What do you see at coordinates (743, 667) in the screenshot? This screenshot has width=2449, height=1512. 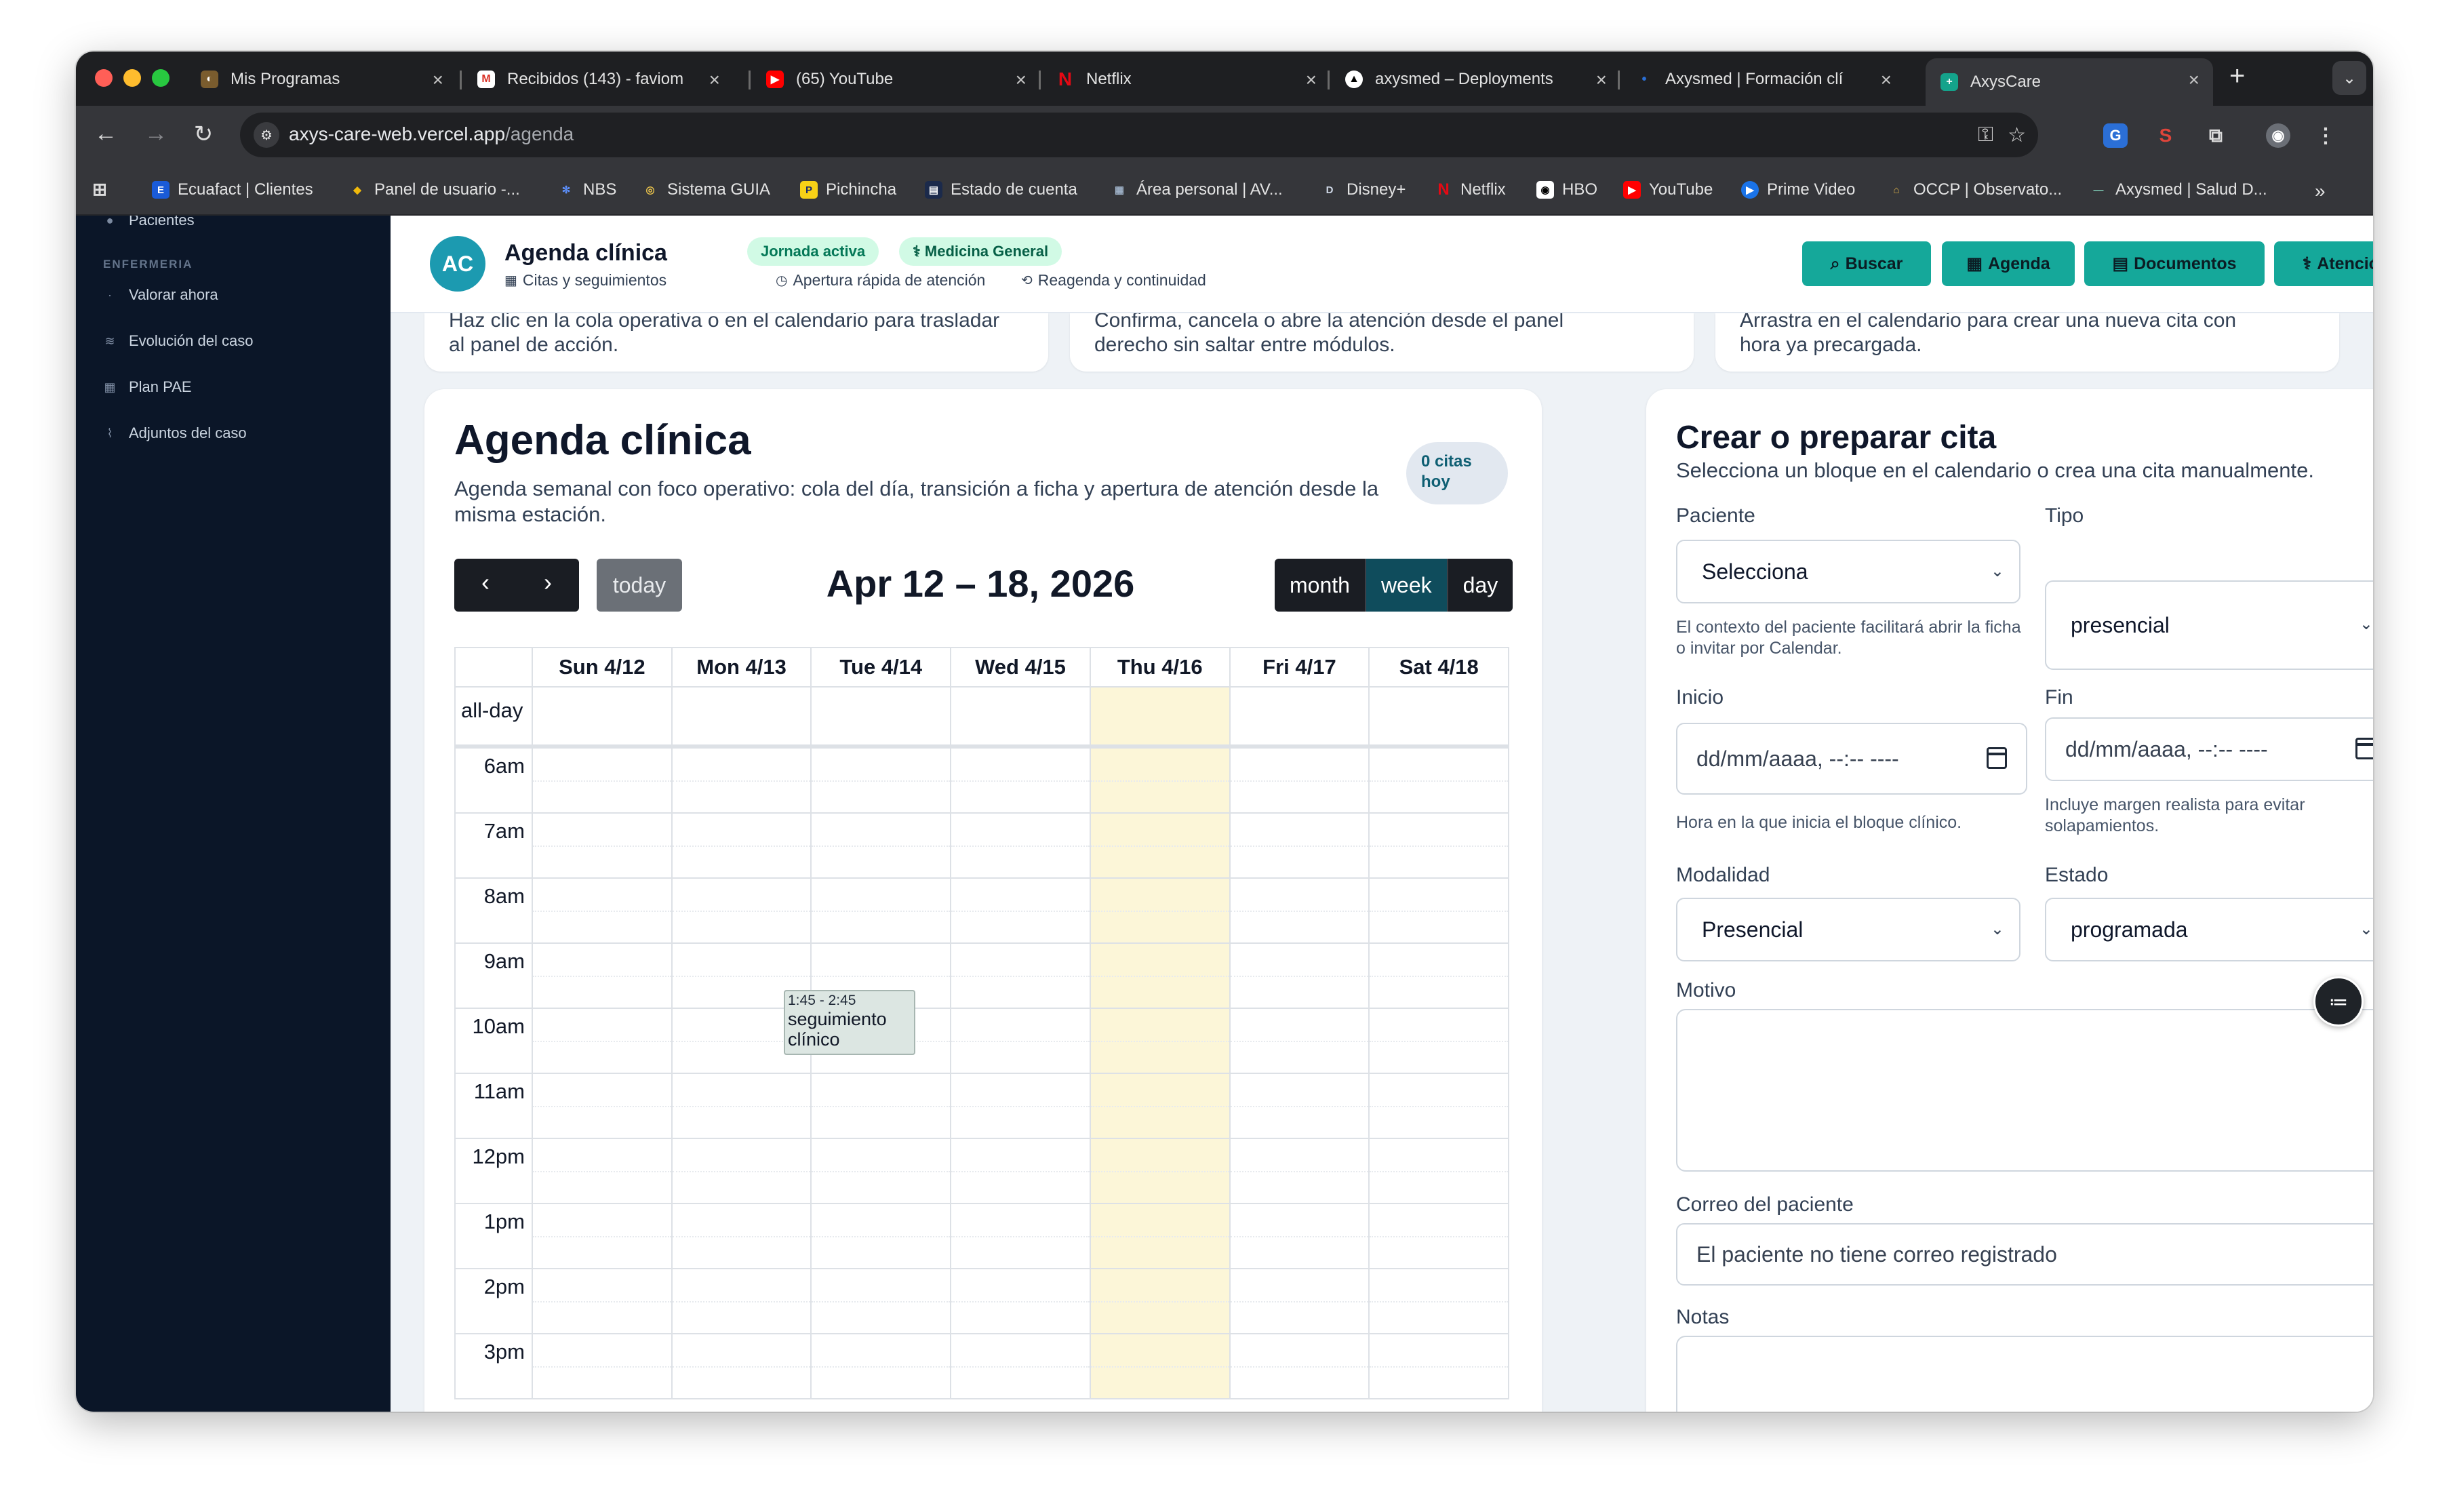 I see `day-header: Mon 4/13` at bounding box center [743, 667].